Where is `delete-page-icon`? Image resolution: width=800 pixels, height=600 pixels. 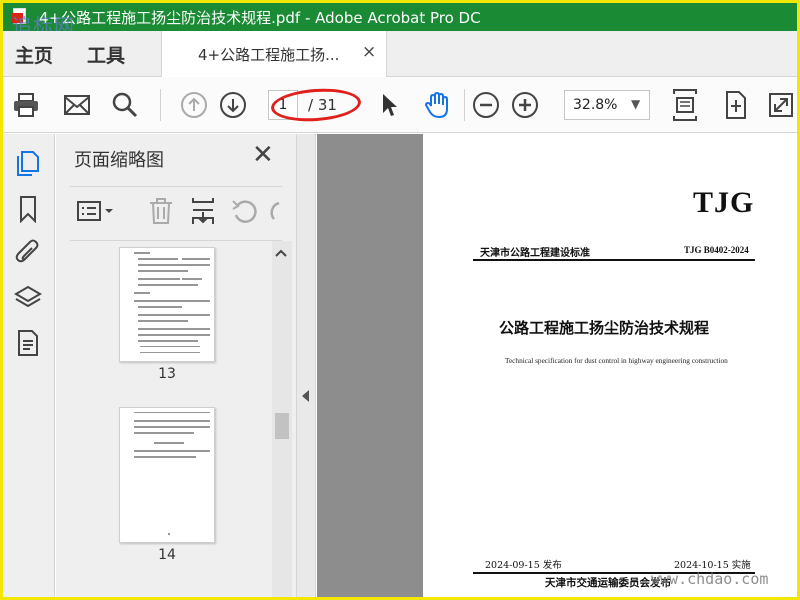 delete-page-icon is located at coordinates (161, 211).